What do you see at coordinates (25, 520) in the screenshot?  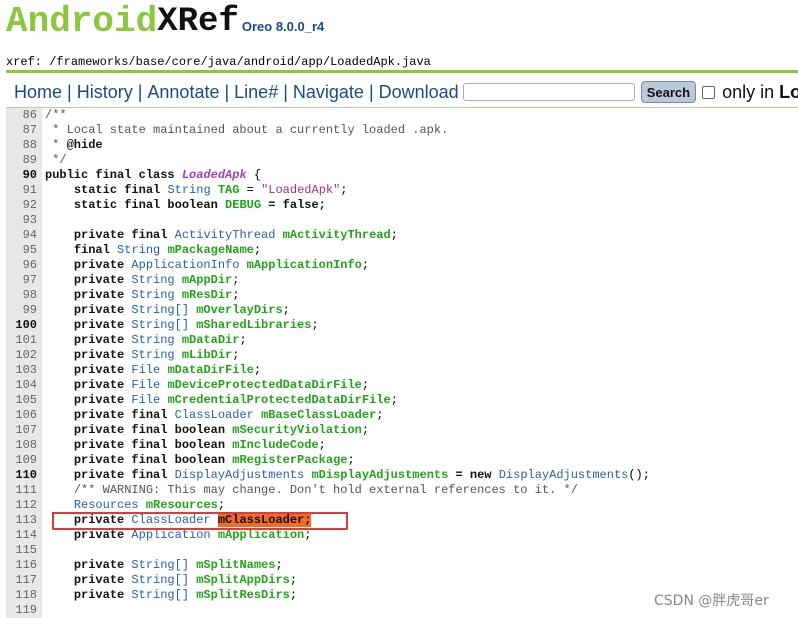 I see `line-number-link: 113` at bounding box center [25, 520].